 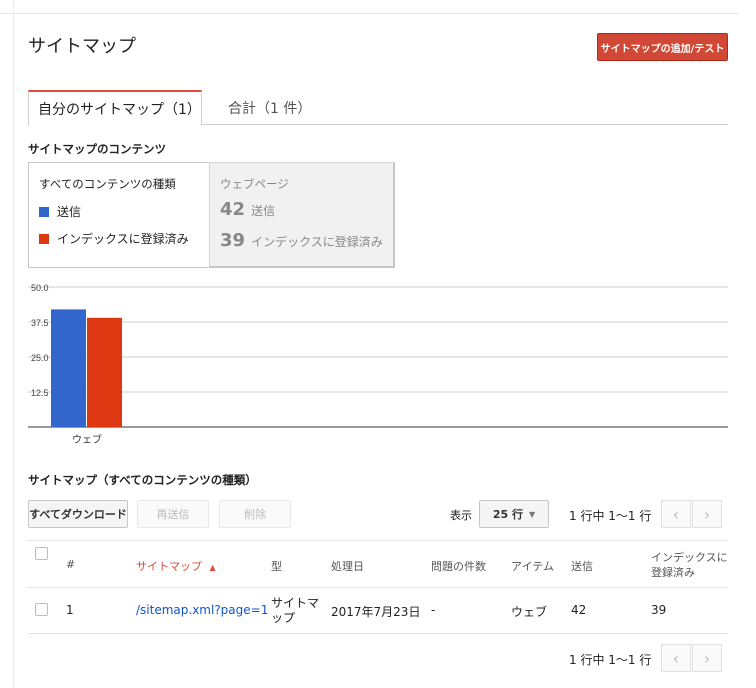 What do you see at coordinates (233, 209) in the screenshot?
I see `stats-value: 42` at bounding box center [233, 209].